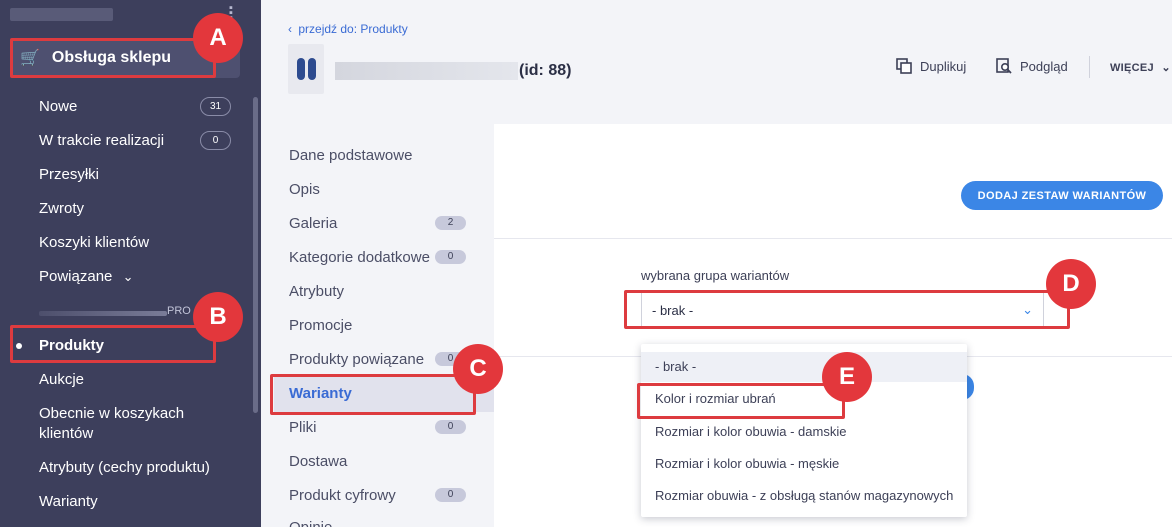  What do you see at coordinates (101, 140) in the screenshot?
I see `sidebar-item-in-progress: W trakcie realizacji` at bounding box center [101, 140].